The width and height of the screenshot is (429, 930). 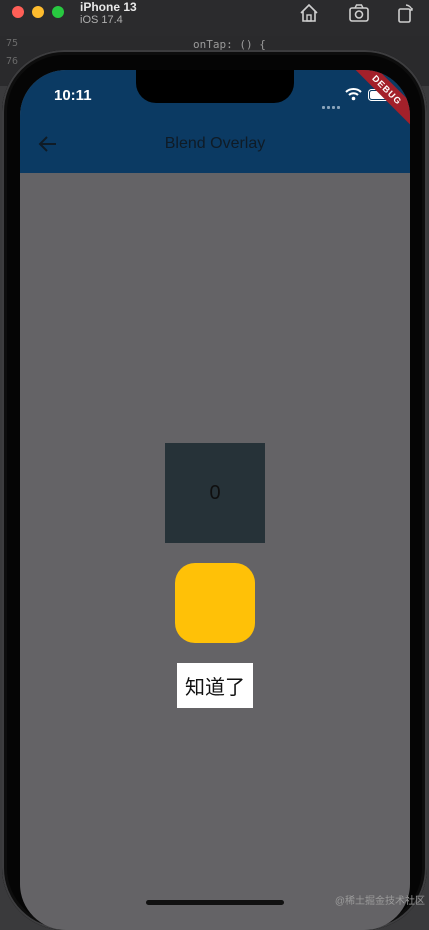 I want to click on notch, so click(x=215, y=86).